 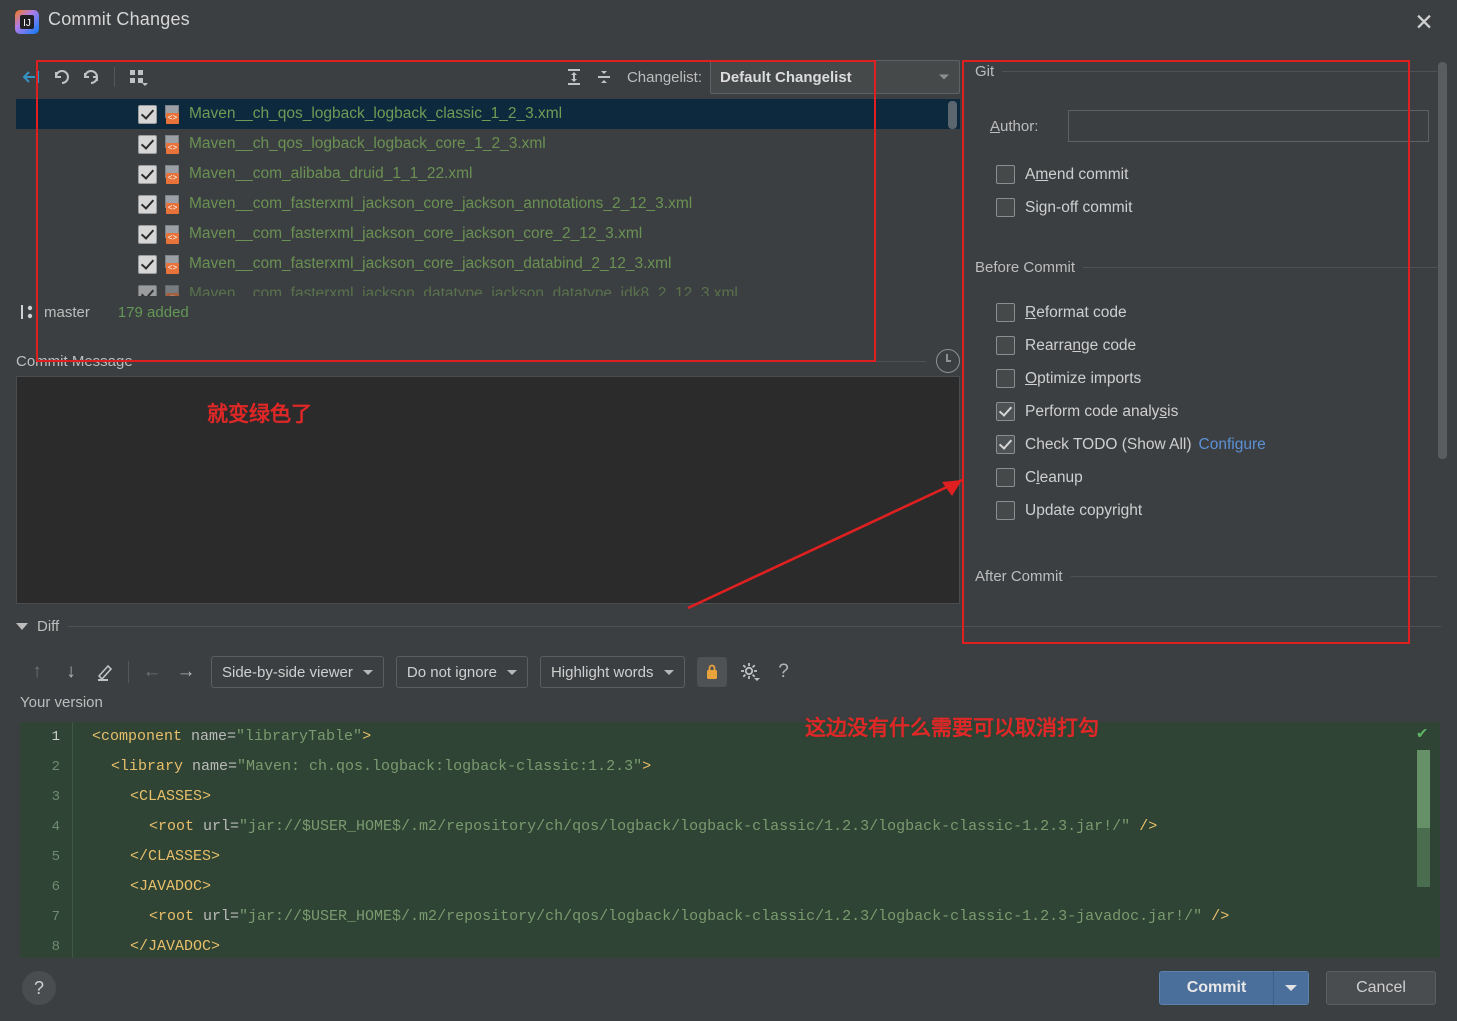 What do you see at coordinates (61, 77) in the screenshot?
I see `undo-icon` at bounding box center [61, 77].